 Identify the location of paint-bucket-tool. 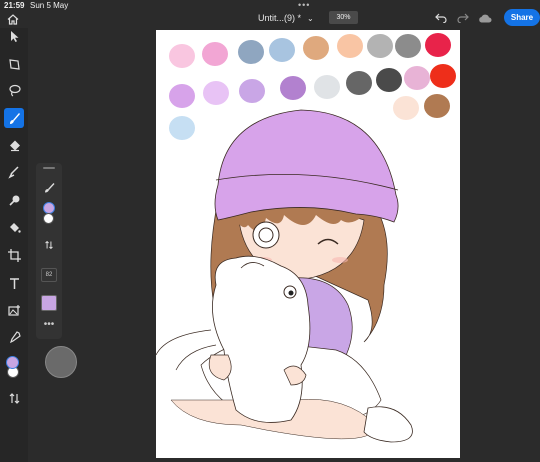
(14, 227).